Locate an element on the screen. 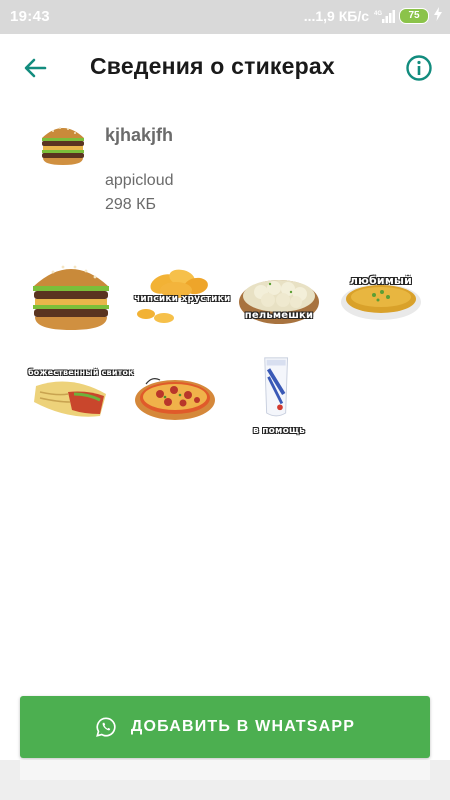  app-bar: Сведения о стикерах is located at coordinates (225, 67).